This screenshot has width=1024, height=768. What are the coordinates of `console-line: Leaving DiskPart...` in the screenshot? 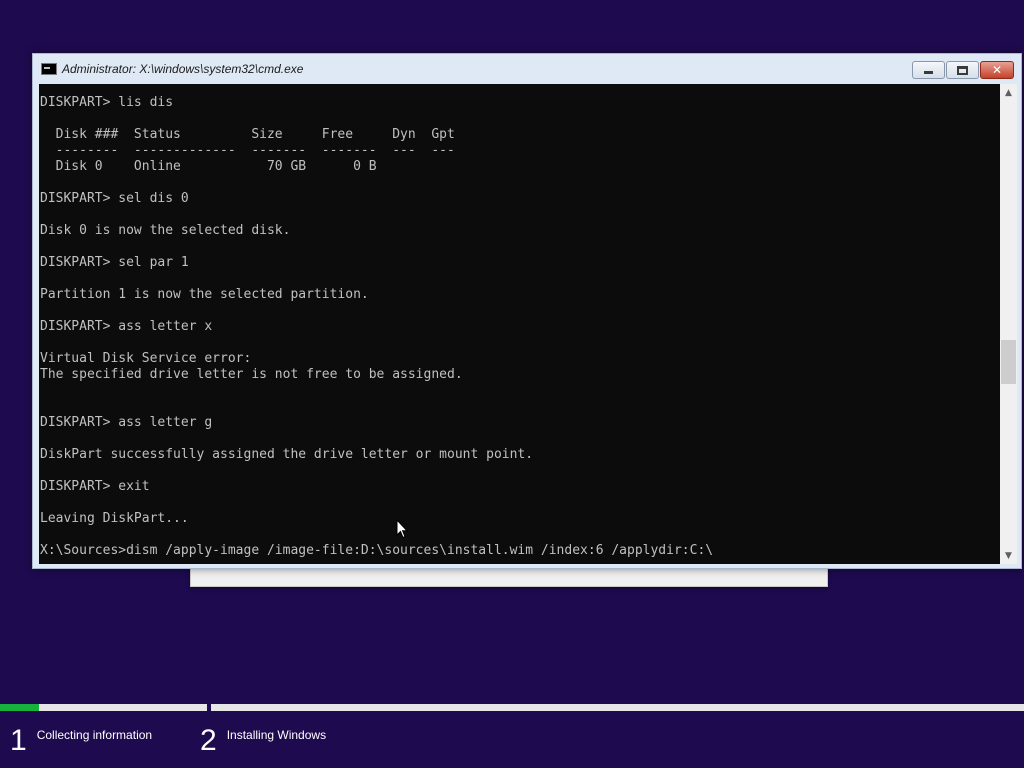 It's located at (114, 518).